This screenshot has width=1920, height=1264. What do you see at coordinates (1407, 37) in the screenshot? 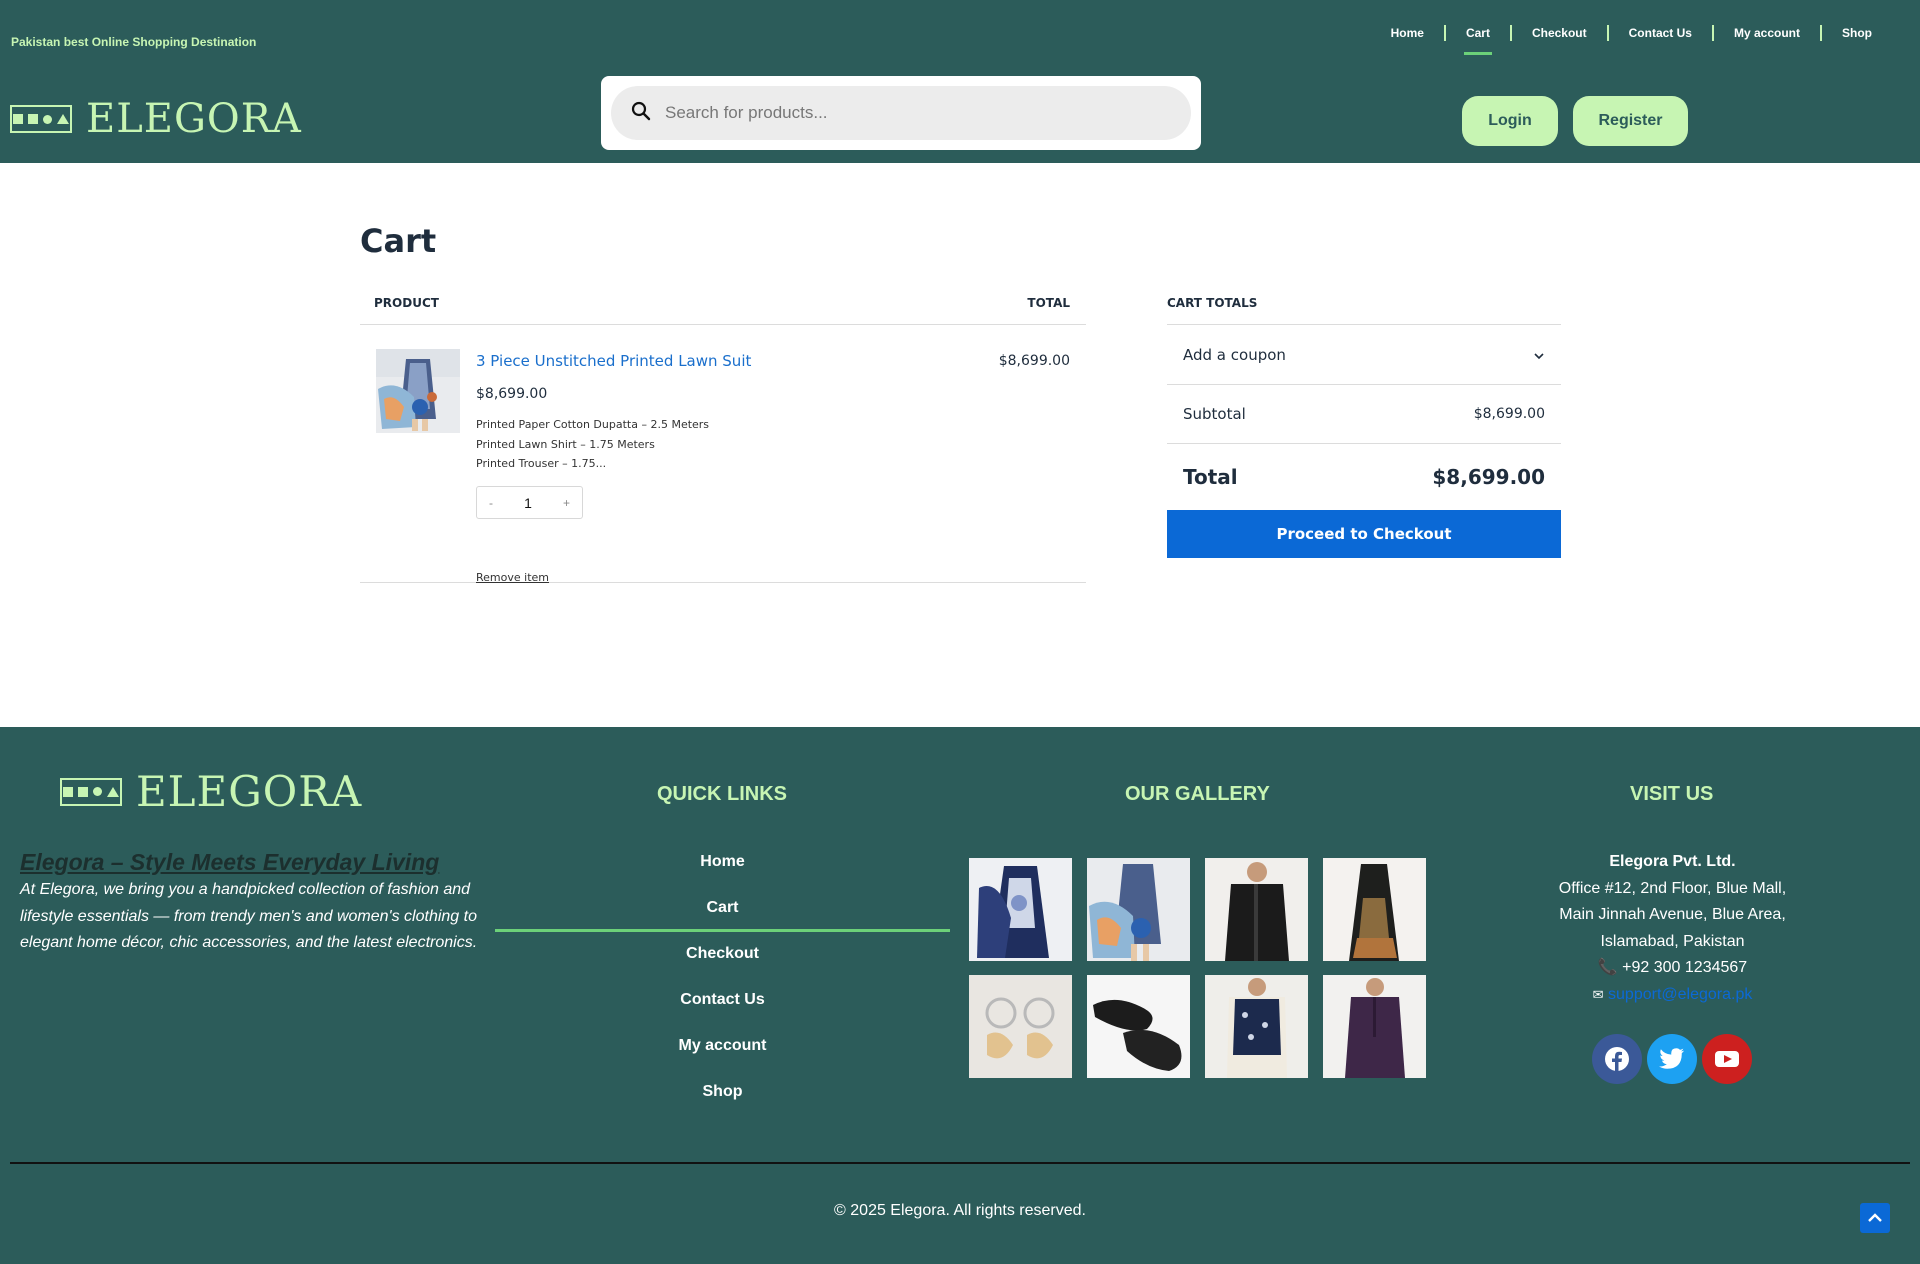
I see `nav-home: Home` at bounding box center [1407, 37].